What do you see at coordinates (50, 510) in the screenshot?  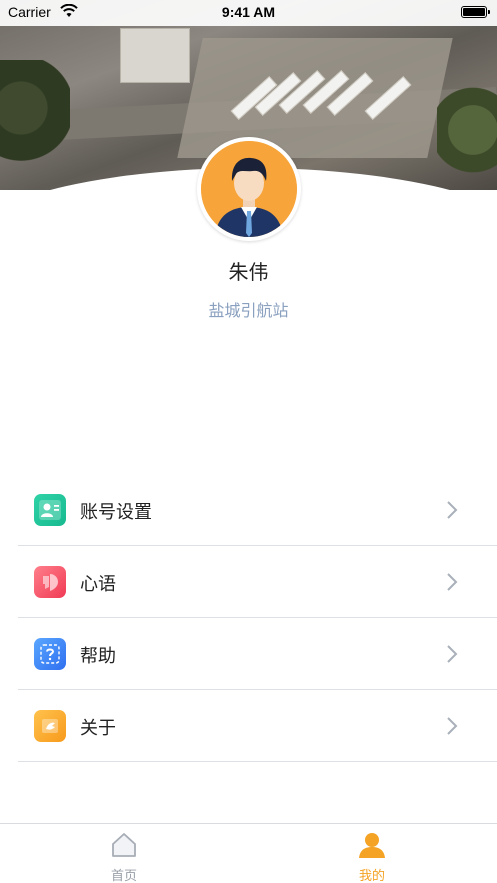 I see `account-card-icon` at bounding box center [50, 510].